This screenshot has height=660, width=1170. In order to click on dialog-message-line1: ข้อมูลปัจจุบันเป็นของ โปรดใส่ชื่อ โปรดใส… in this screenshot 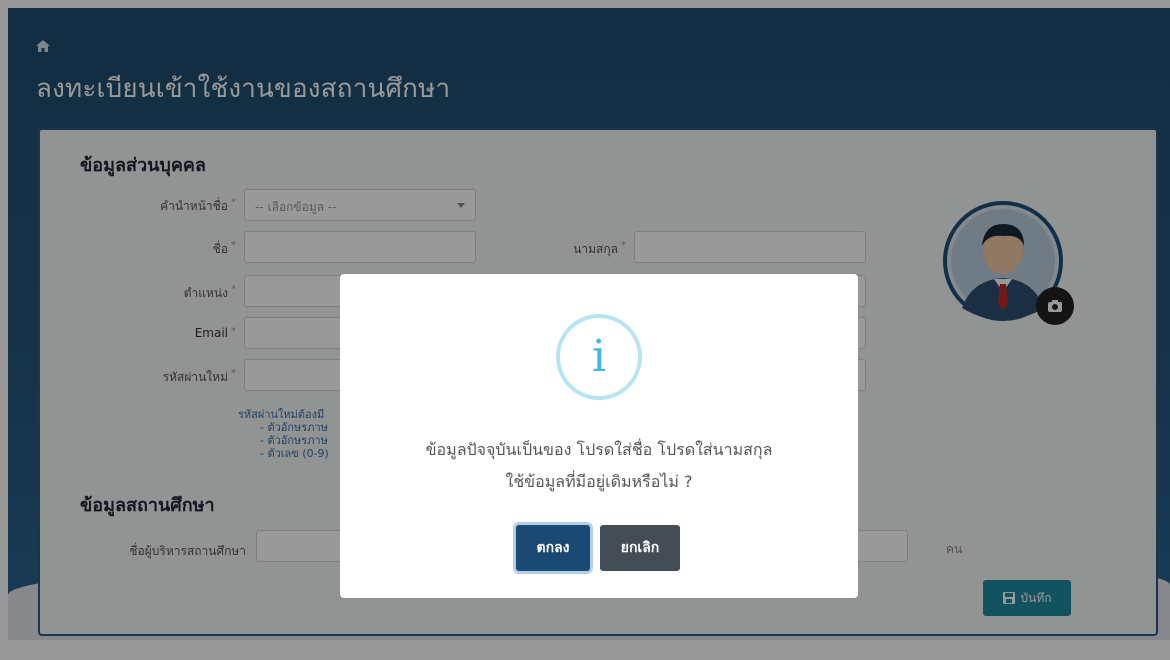, I will do `click(599, 449)`.